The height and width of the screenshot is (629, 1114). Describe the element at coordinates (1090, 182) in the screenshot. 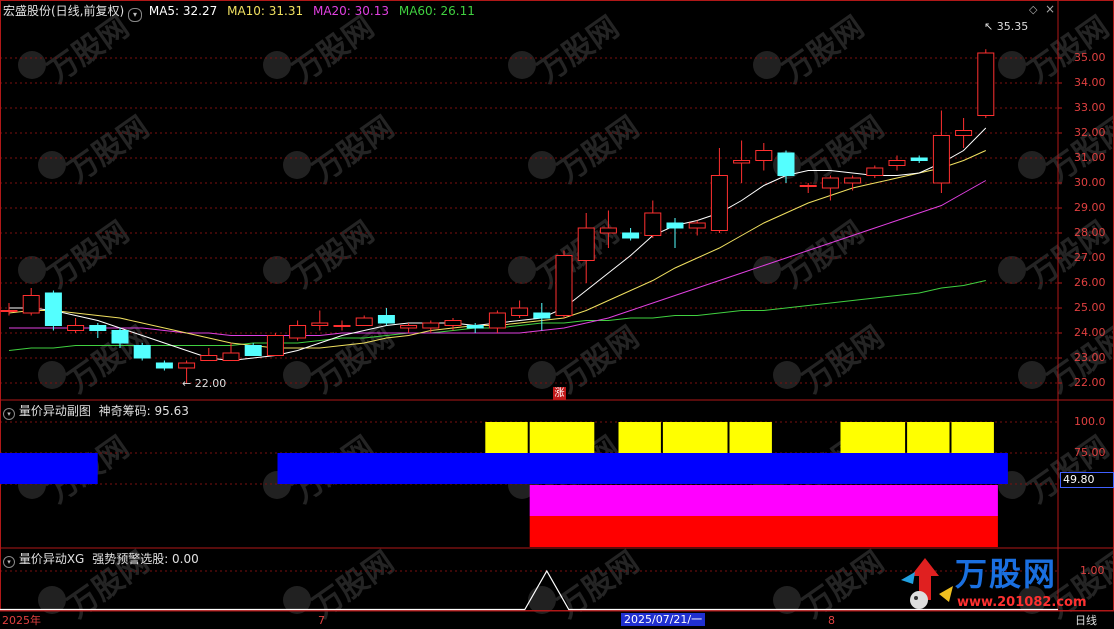

I see `price-tick-label: 30.00` at that location.